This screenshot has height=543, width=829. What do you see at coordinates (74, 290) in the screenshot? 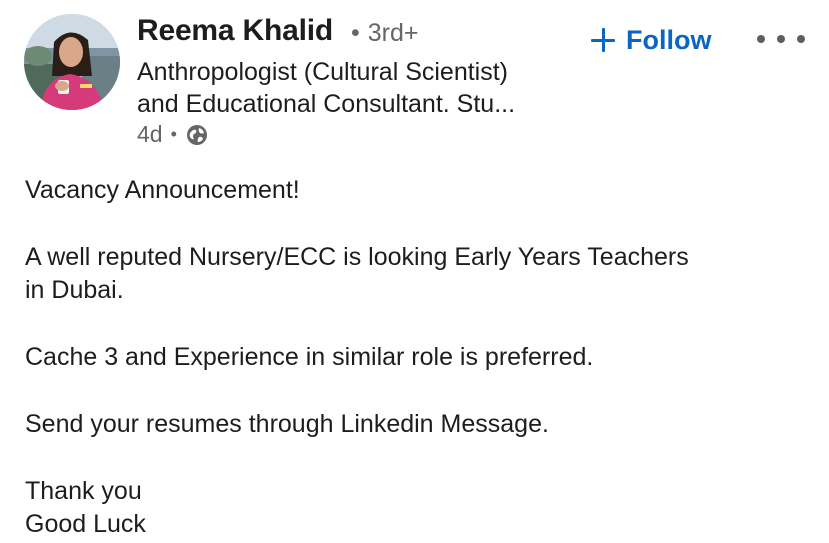
I see `post-text-line: in Dubai.` at bounding box center [74, 290].